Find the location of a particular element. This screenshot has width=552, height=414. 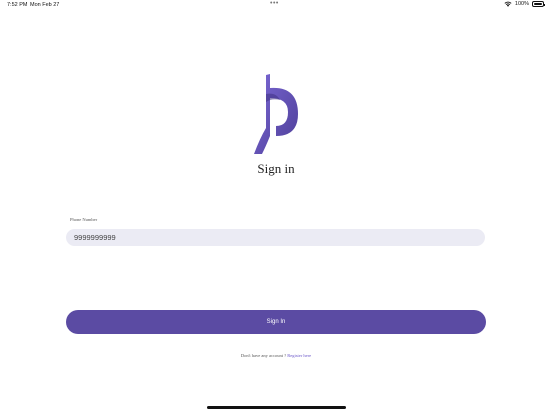

battery-fill is located at coordinates (538, 4).